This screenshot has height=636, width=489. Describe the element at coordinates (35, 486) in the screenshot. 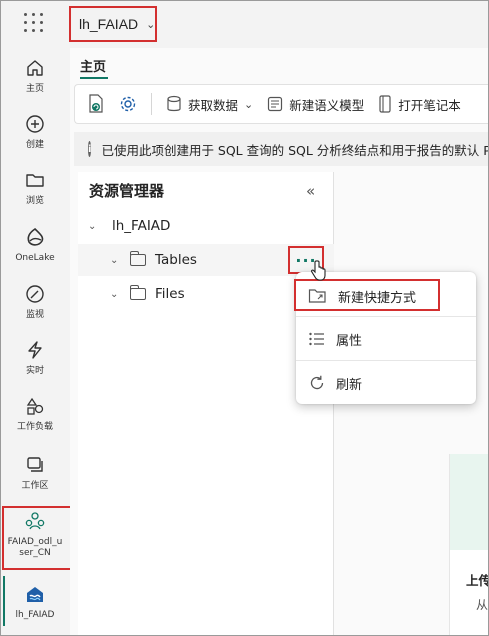

I see `rail-label: 工作区` at that location.